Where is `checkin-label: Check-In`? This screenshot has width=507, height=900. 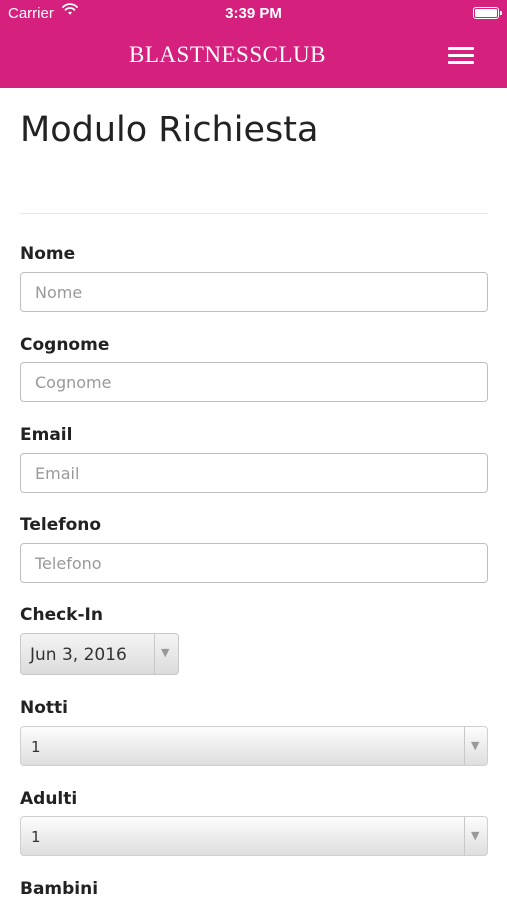 checkin-label: Check-In is located at coordinates (61, 615).